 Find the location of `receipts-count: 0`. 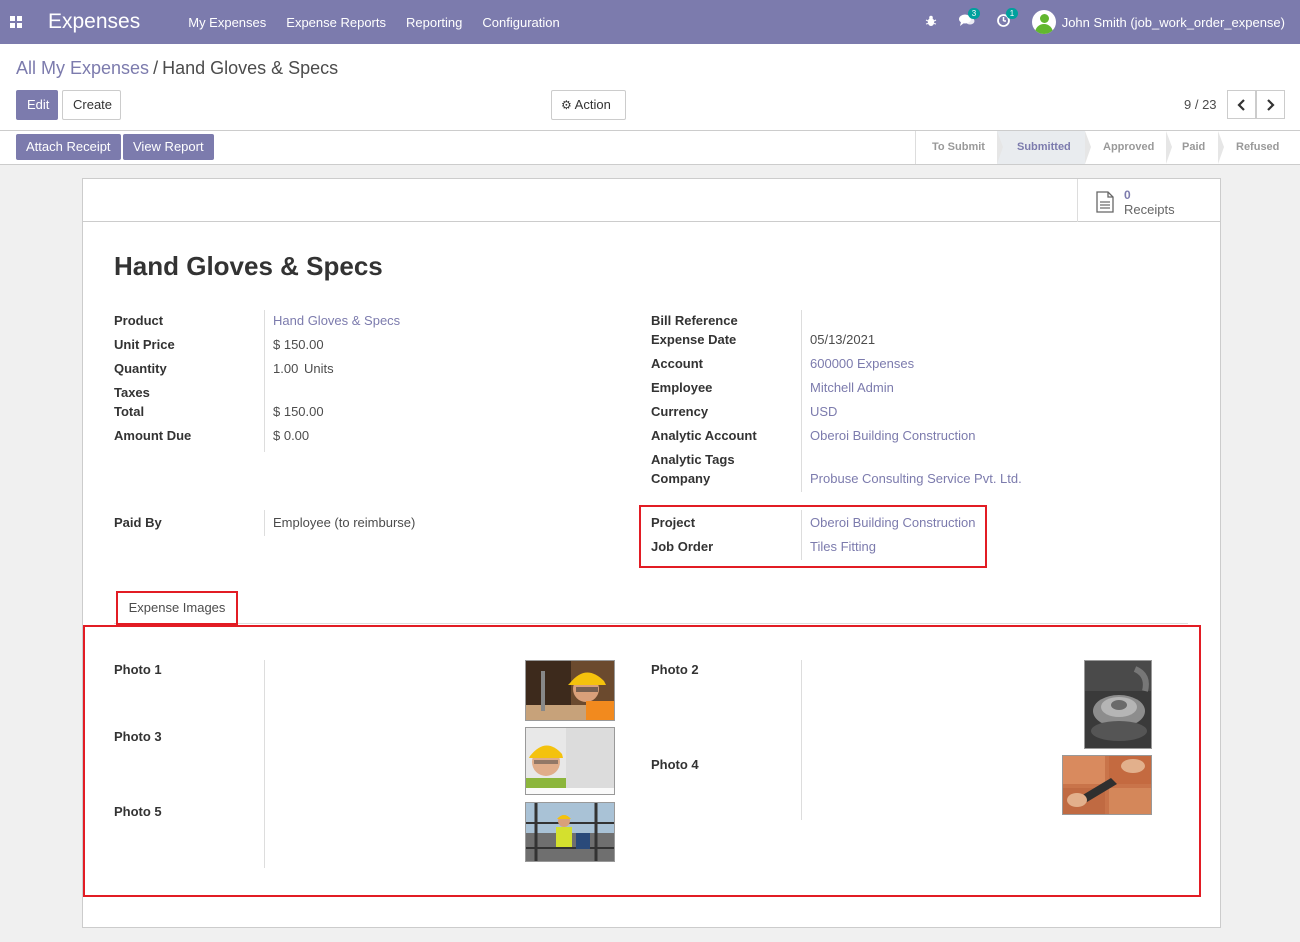

receipts-count: 0 is located at coordinates (1127, 195).